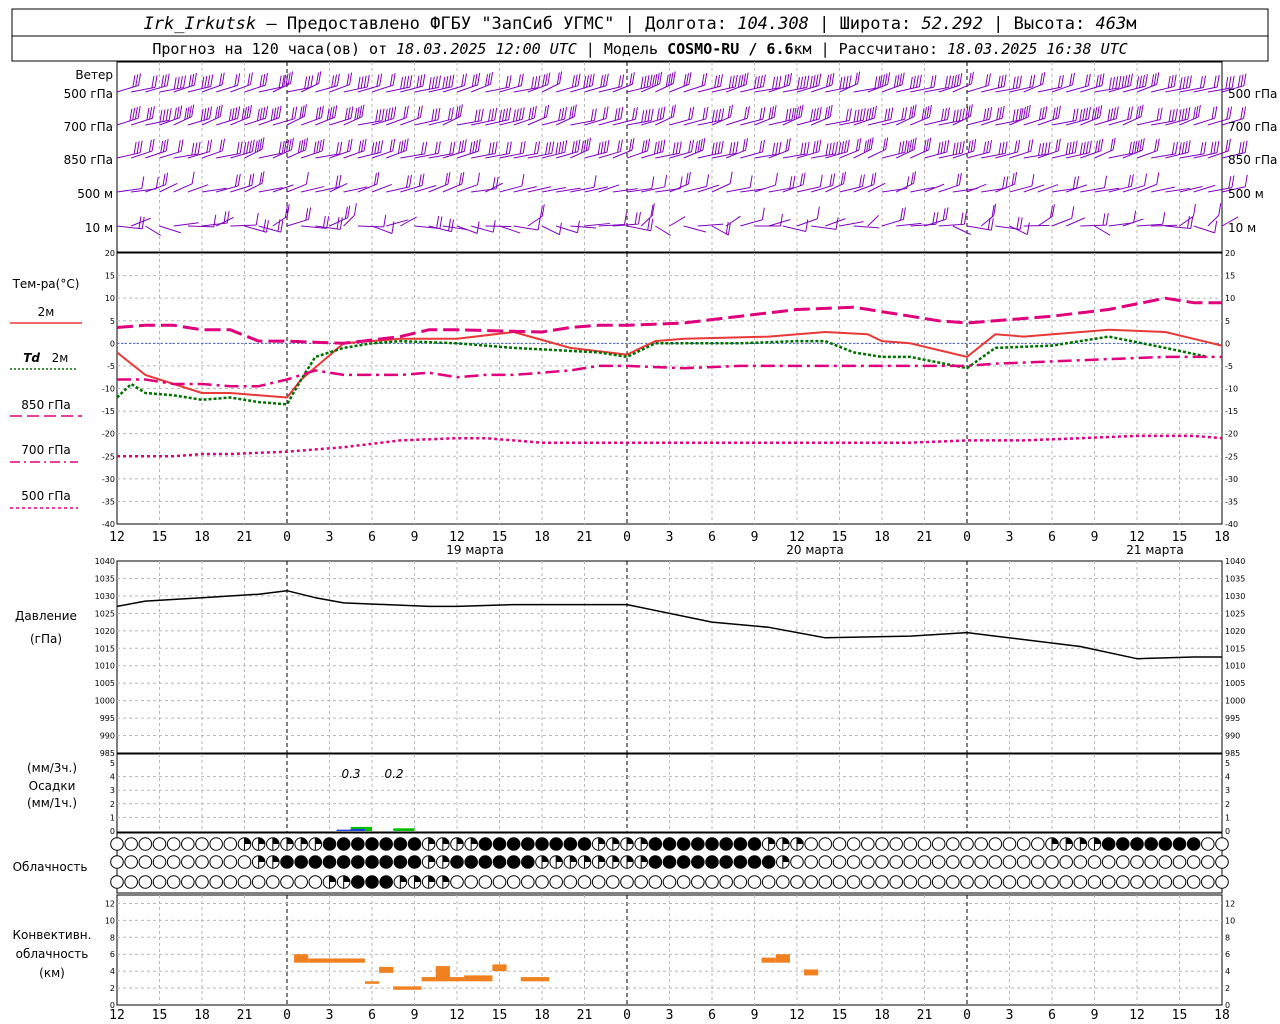 The image size is (1280, 1024). What do you see at coordinates (95, 194) in the screenshot?
I see `wind-level-label: 500 м` at bounding box center [95, 194].